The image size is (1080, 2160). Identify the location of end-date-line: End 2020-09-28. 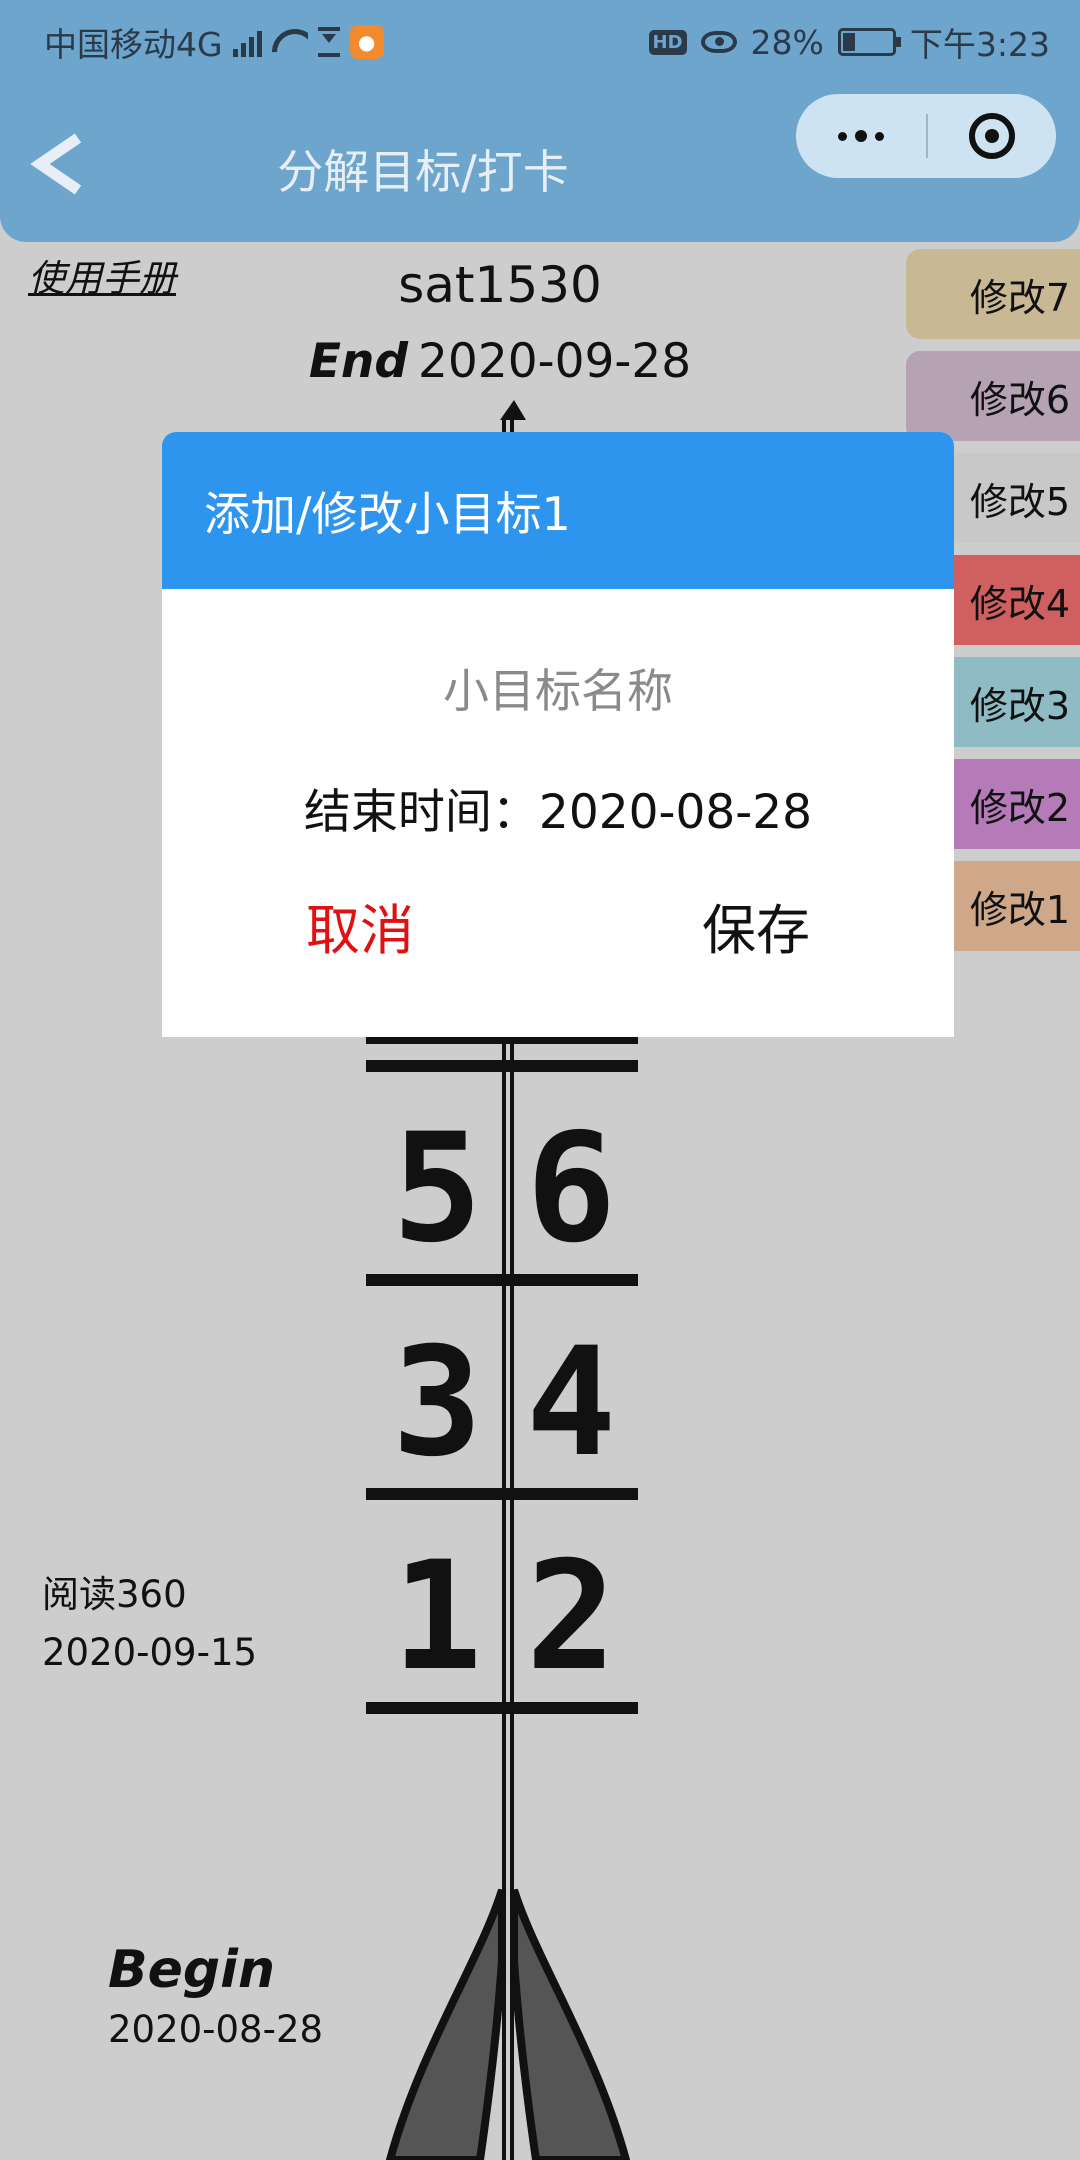
(500, 361).